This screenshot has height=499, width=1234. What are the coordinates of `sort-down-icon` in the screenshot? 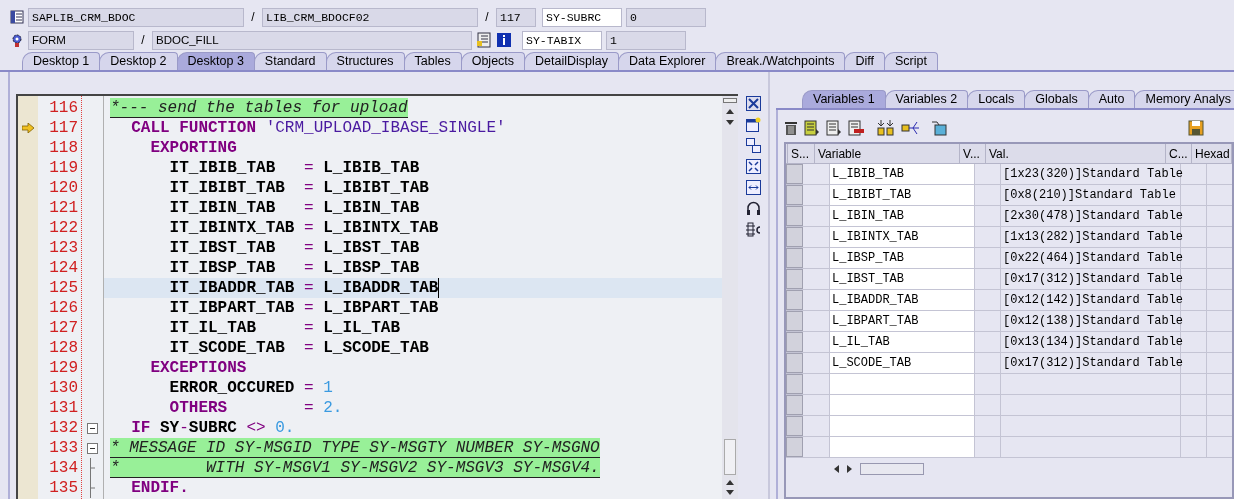 It's located at (886, 128).